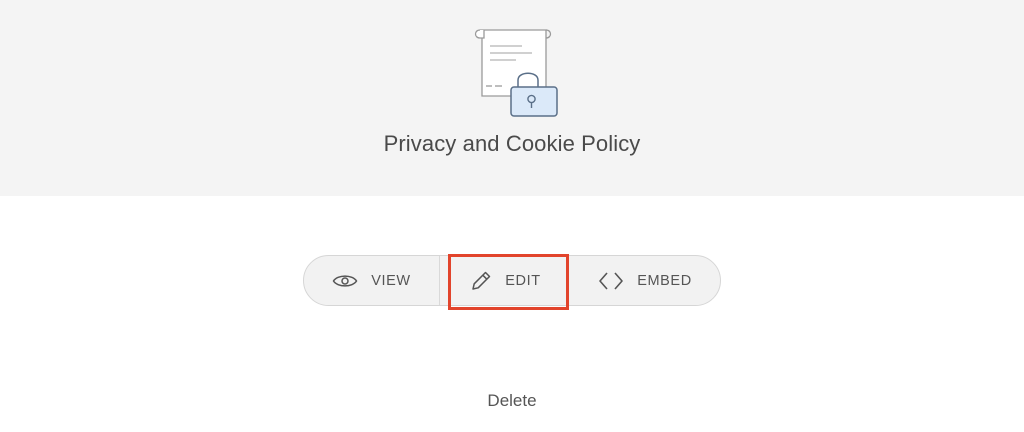 The height and width of the screenshot is (432, 1024). Describe the element at coordinates (512, 143) in the screenshot. I see `policy-title: Privacy and Cookie Policy` at that location.